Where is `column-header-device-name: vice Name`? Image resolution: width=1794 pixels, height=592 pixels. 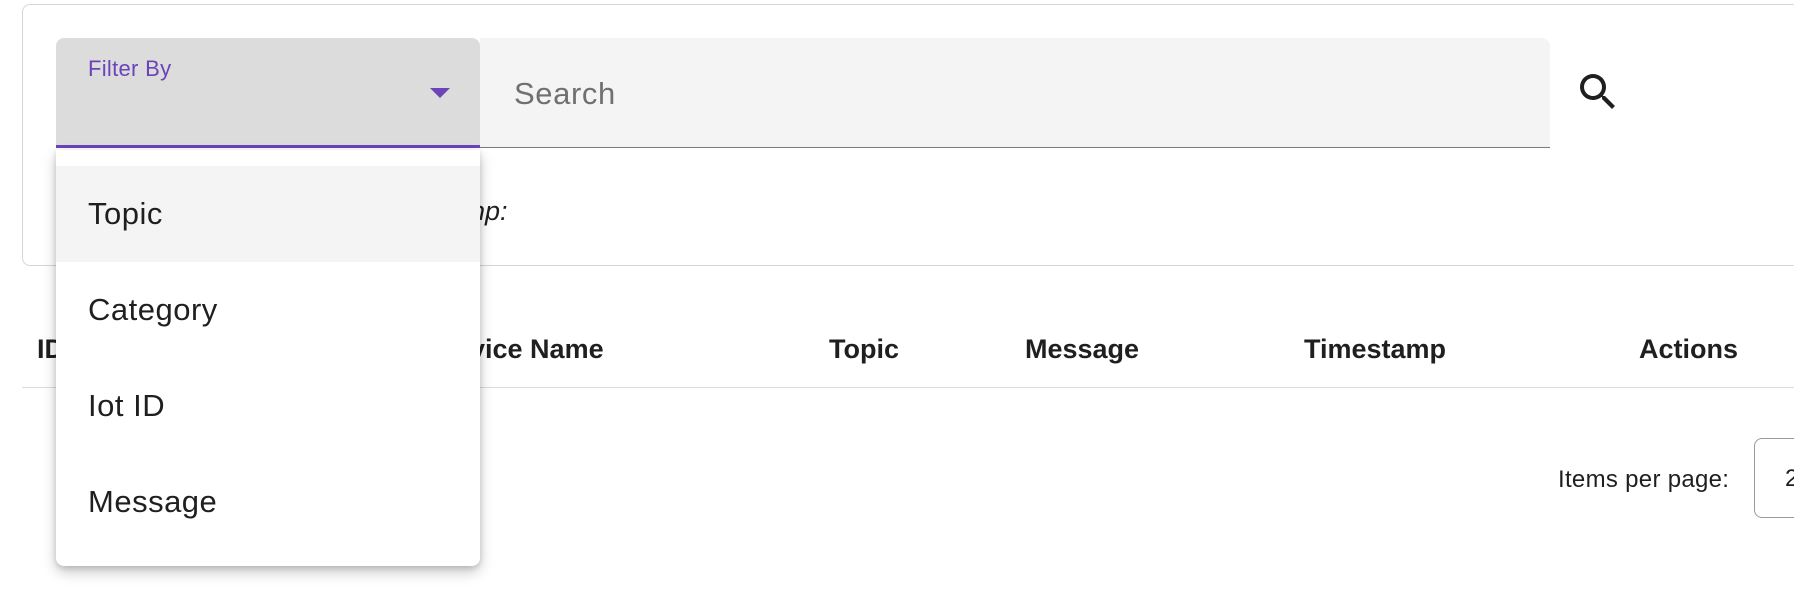
column-header-device-name: vice Name is located at coordinates (537, 349).